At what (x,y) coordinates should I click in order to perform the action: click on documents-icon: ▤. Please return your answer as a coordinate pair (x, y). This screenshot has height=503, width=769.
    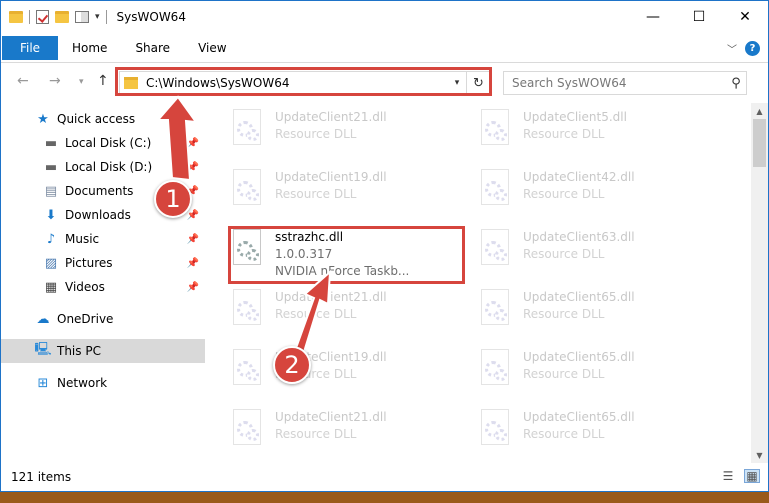
    Looking at the image, I should click on (51, 191).